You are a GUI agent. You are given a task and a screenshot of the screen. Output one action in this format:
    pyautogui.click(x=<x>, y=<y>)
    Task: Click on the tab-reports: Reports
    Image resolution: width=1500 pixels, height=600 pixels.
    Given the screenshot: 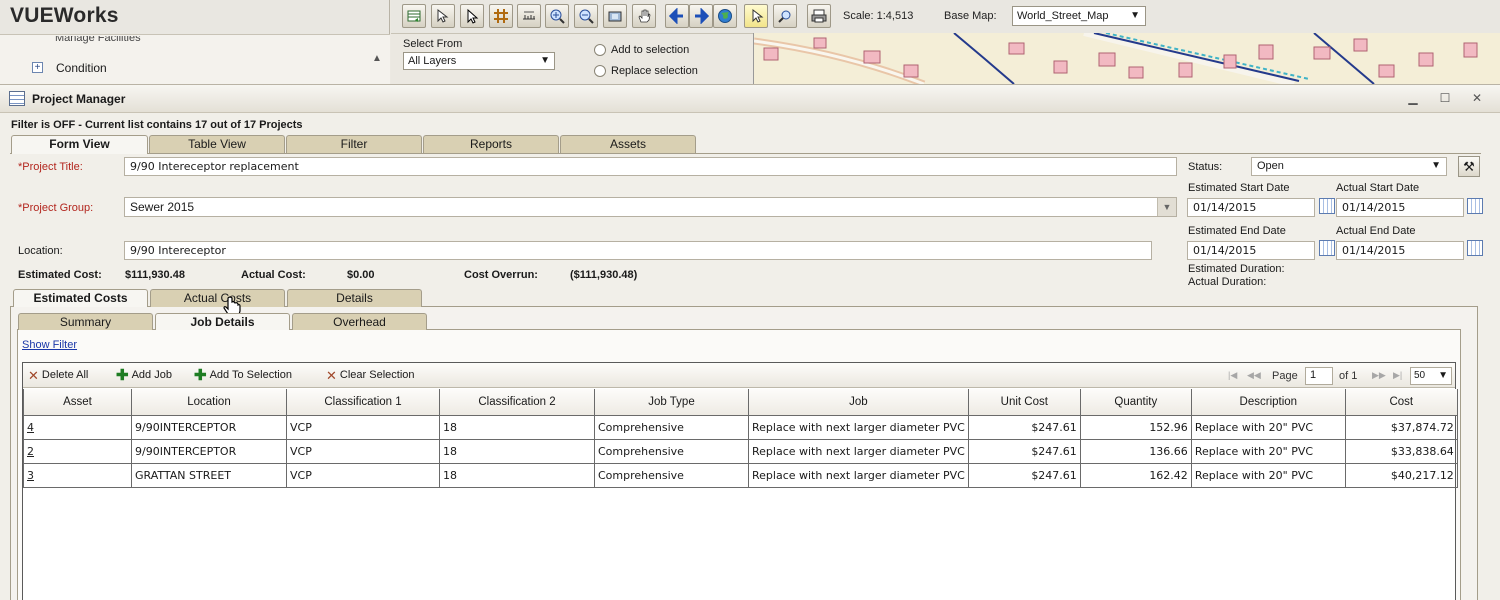 What is the action you would take?
    pyautogui.click(x=491, y=144)
    